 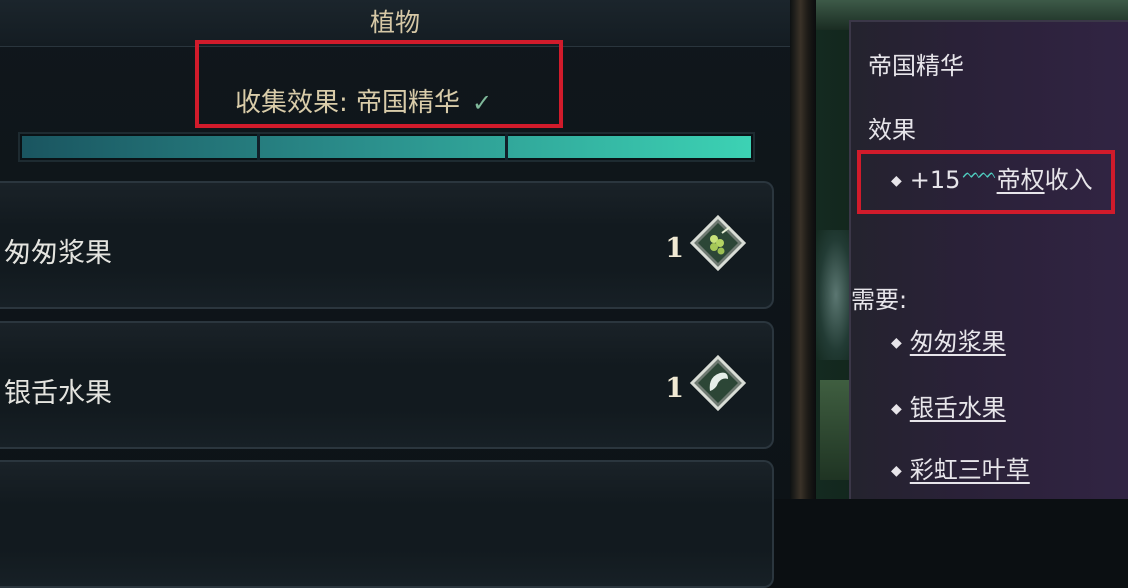 What do you see at coordinates (879, 300) in the screenshot?
I see `tooltip-requires-heading: 需要:` at bounding box center [879, 300].